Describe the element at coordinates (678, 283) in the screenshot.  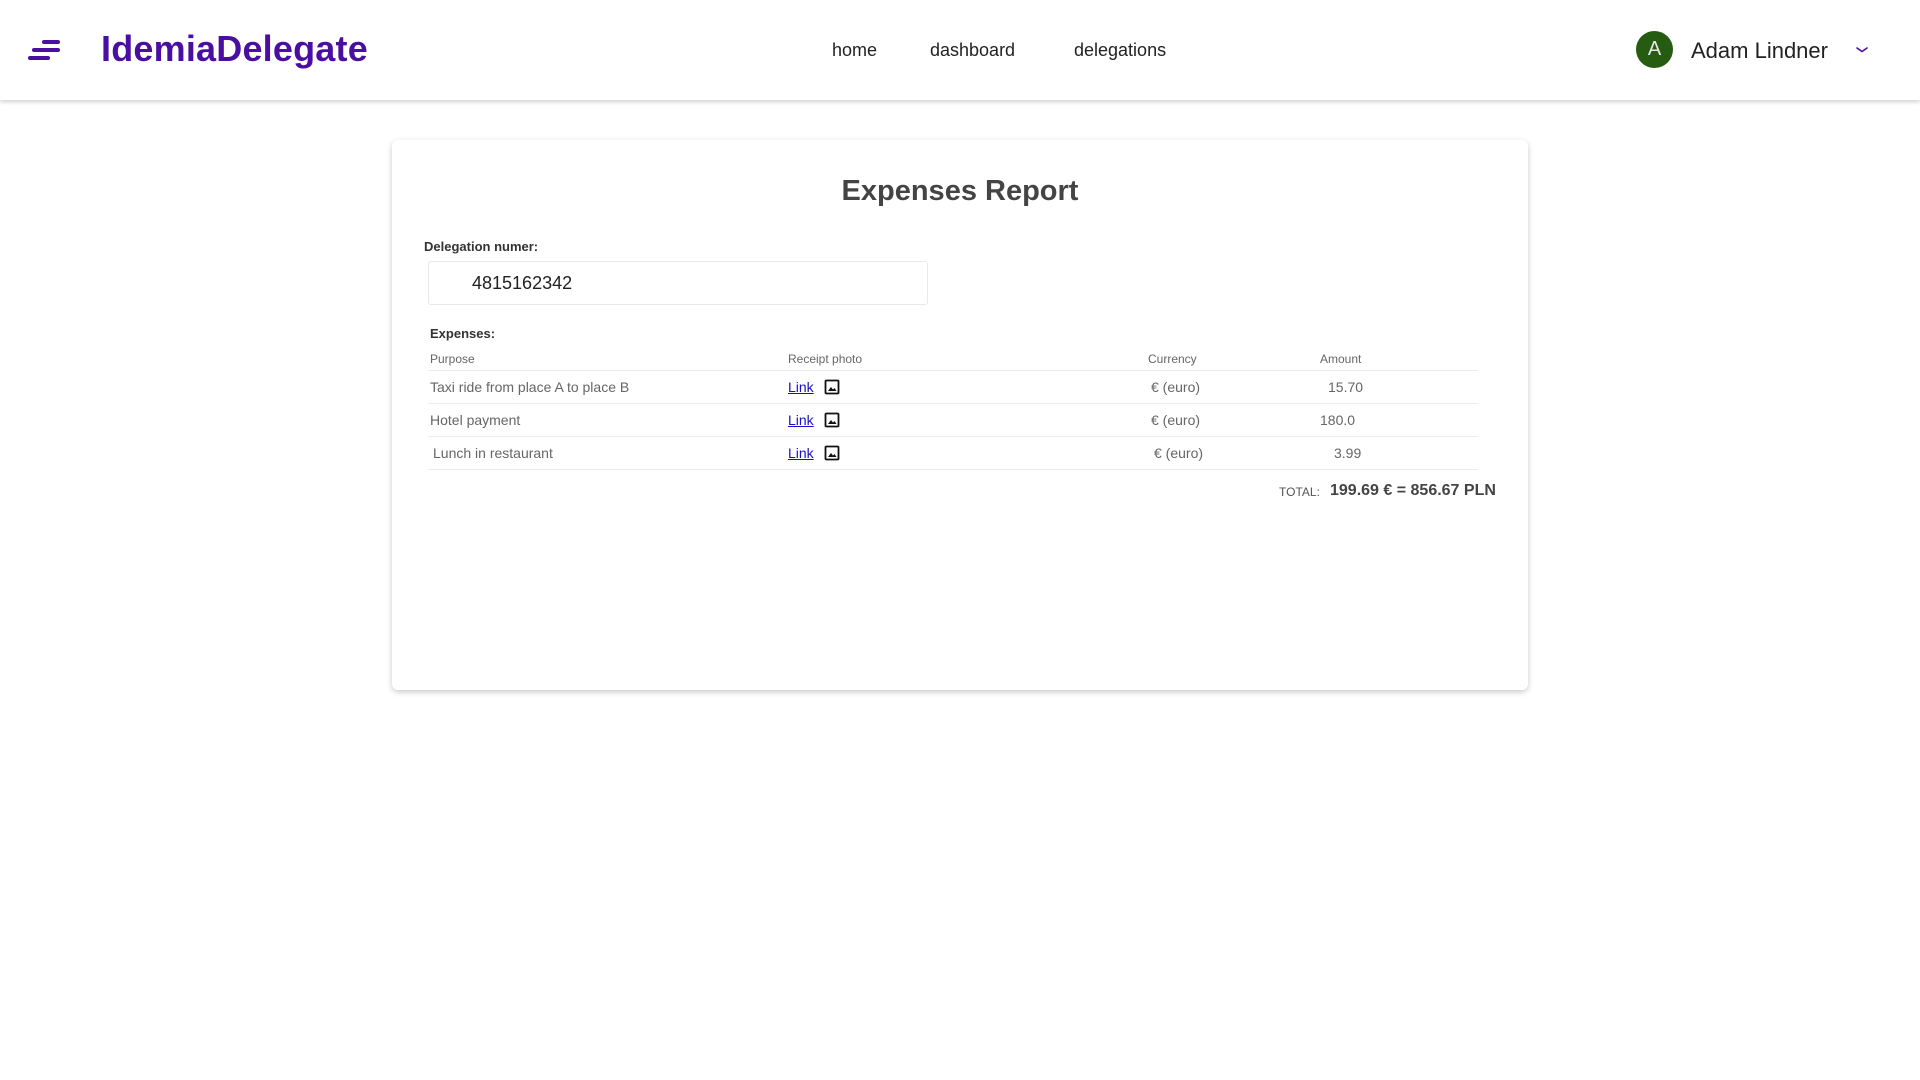
I see `delegation-number-field` at that location.